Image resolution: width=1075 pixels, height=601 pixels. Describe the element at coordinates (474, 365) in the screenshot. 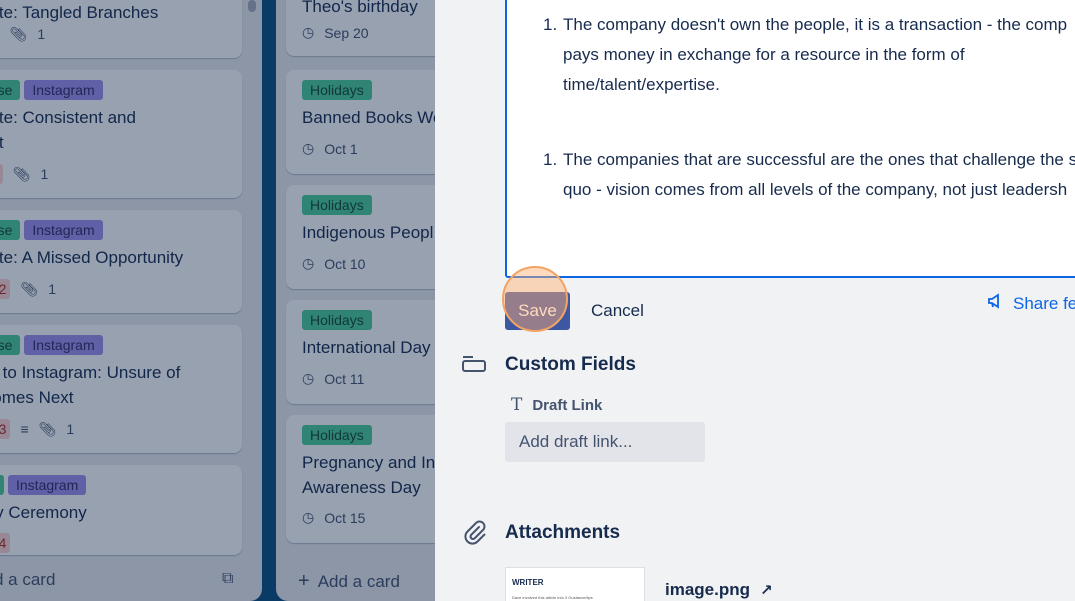

I see `custom-fields-icon` at that location.